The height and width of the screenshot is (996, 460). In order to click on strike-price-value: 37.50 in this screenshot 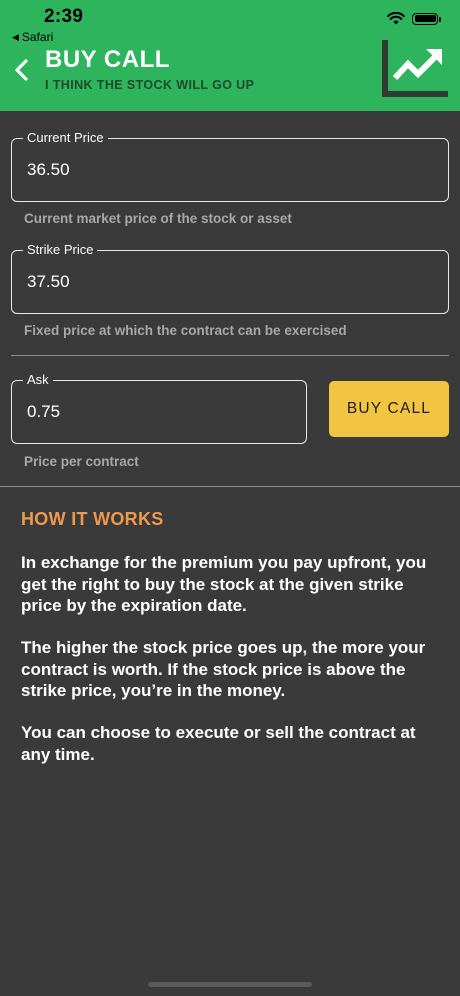, I will do `click(48, 281)`.